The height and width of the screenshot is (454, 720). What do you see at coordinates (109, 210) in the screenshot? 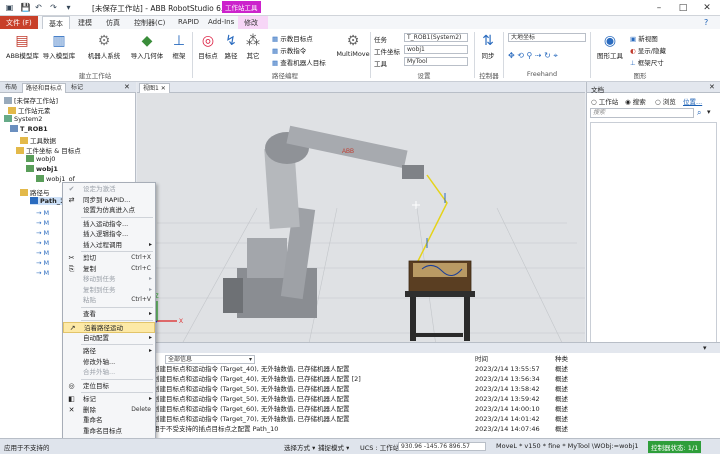
I see `menu-item: 设置为仿真进入点` at bounding box center [109, 210].